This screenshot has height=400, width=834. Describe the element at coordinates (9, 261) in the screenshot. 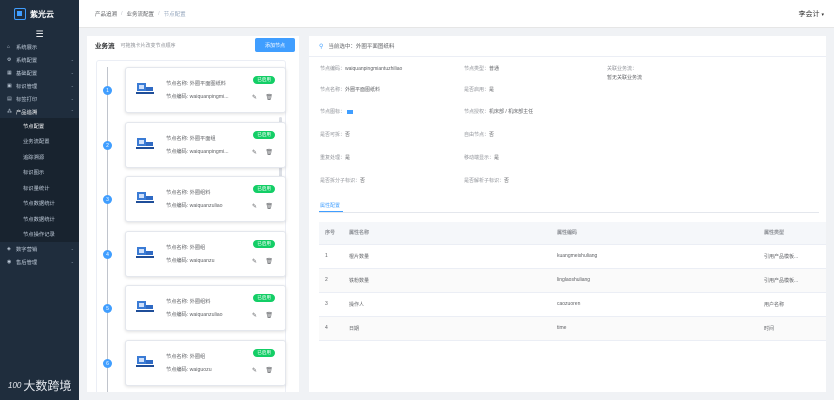

I see `service-icon: ◉` at that location.